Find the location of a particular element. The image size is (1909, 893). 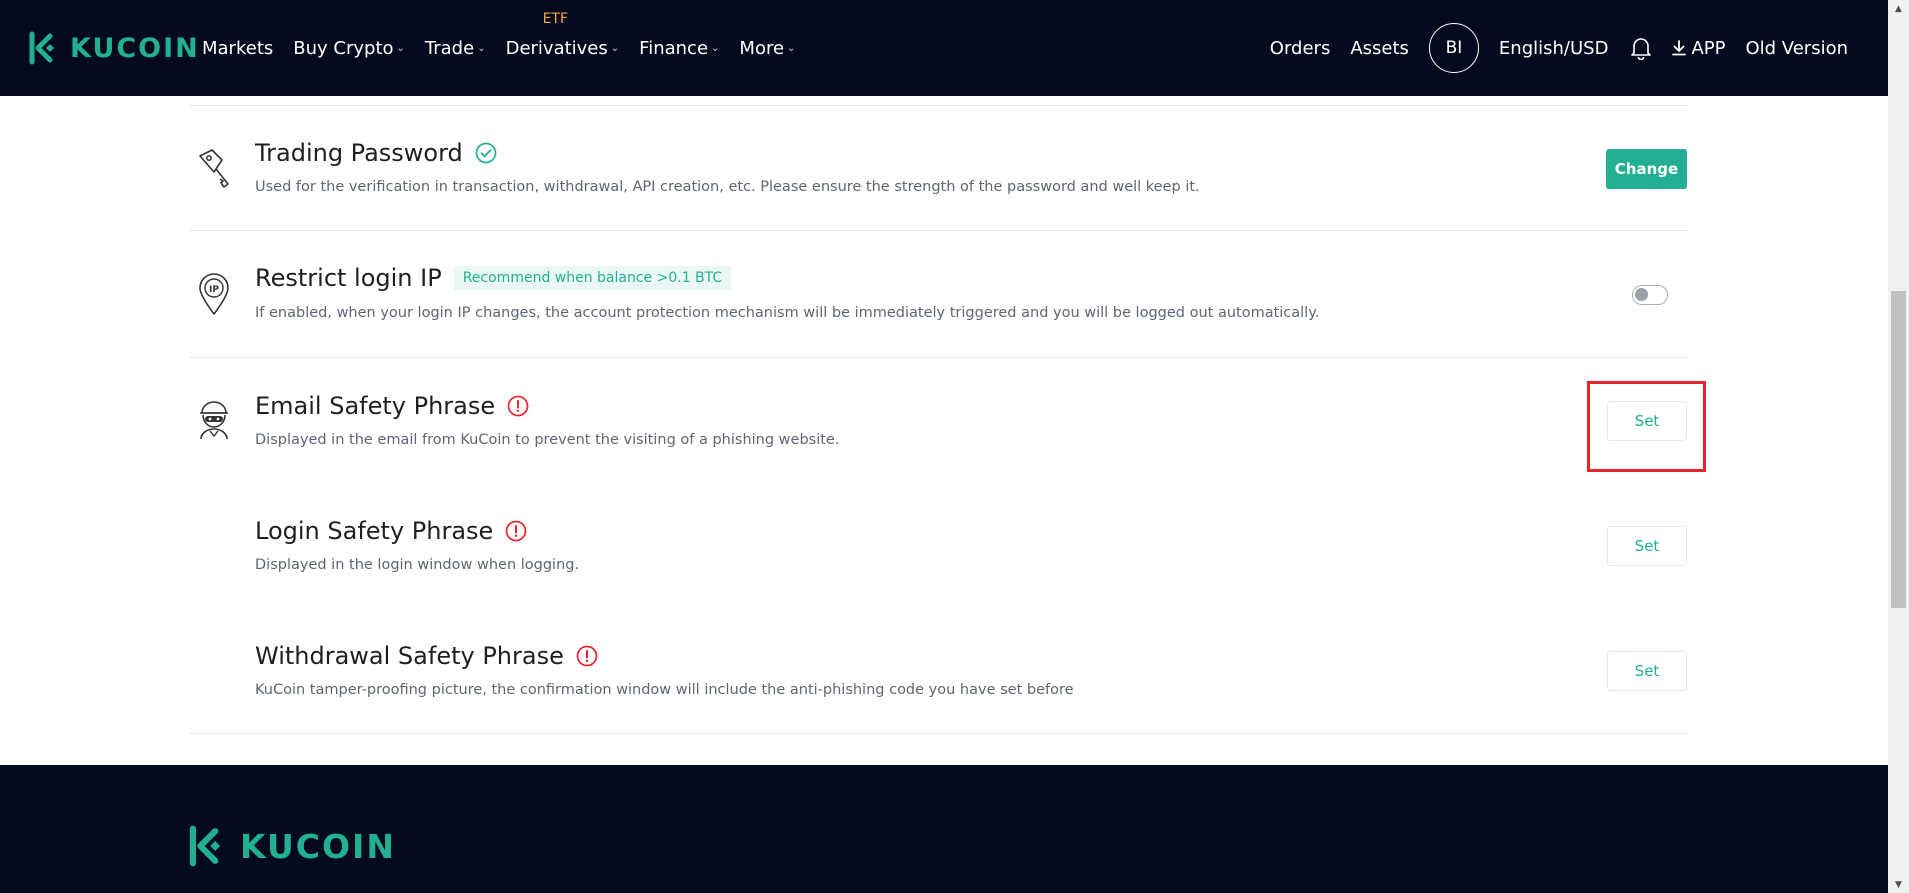

nav-assets: Assets is located at coordinates (1379, 48).